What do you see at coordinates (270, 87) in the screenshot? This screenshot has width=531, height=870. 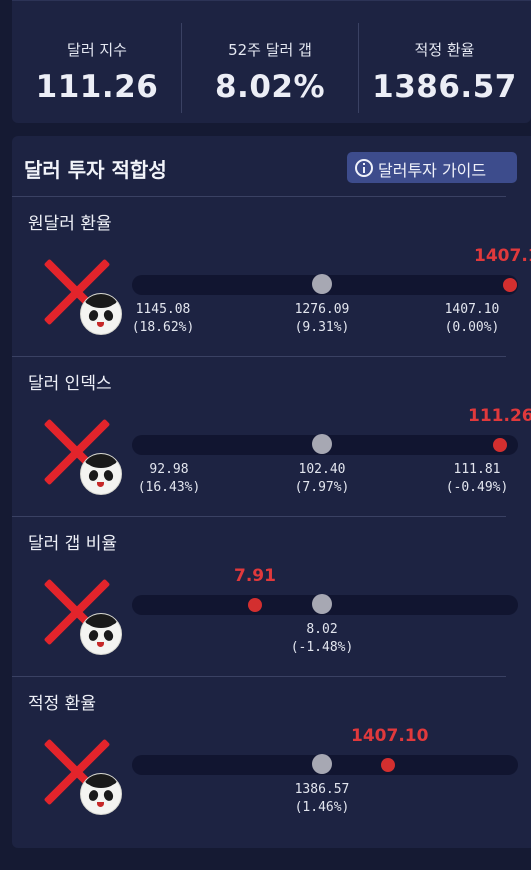 I see `stat-value: 8.02%` at bounding box center [270, 87].